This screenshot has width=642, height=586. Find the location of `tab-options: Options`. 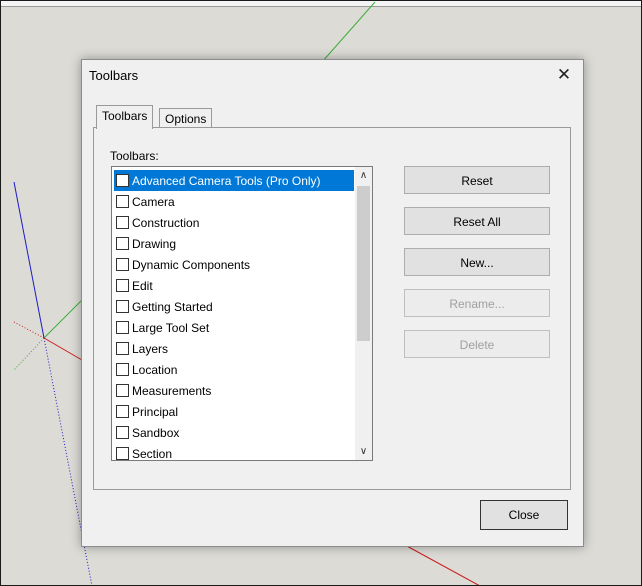

tab-options: Options is located at coordinates (186, 118).